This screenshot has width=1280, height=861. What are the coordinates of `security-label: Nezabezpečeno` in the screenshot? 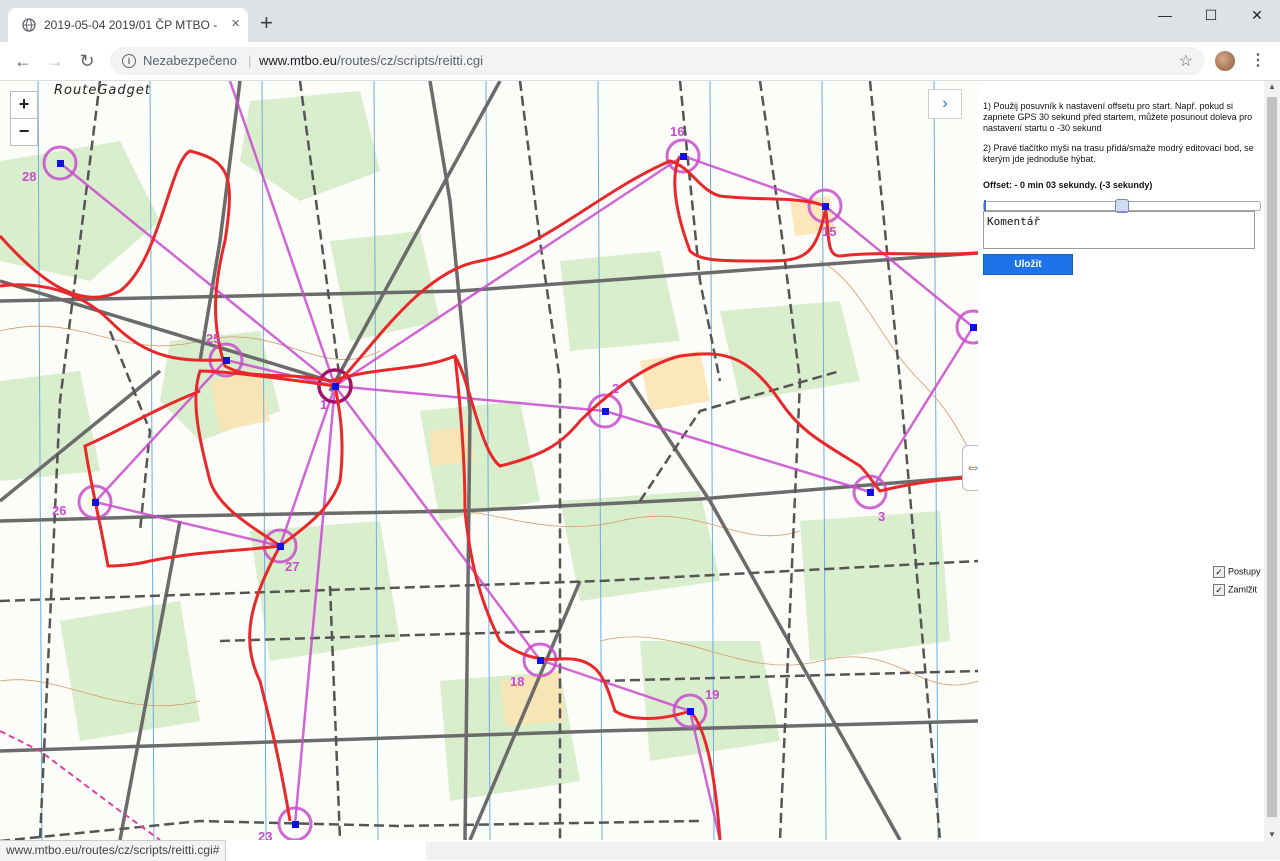 It's located at (190, 60).